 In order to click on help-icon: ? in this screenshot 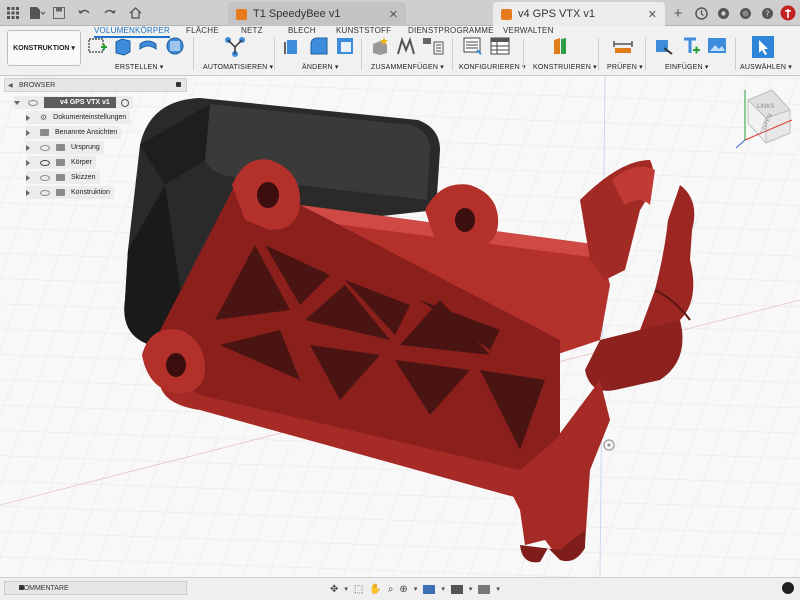, I will do `click(767, 13)`.